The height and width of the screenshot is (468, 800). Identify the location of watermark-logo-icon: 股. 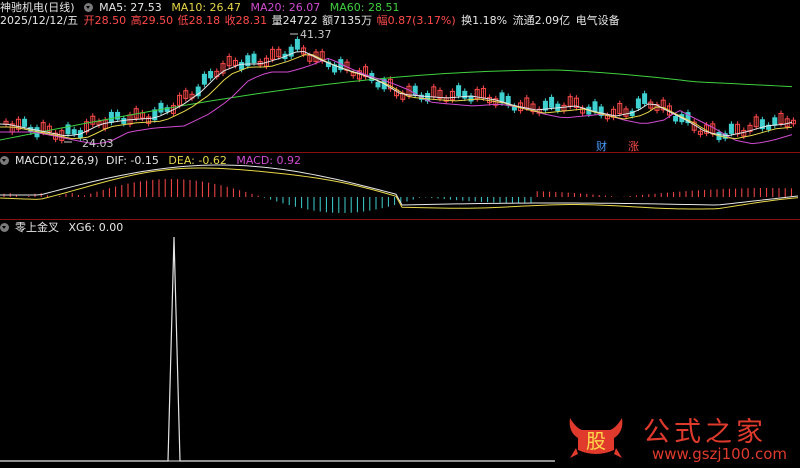
(596, 435).